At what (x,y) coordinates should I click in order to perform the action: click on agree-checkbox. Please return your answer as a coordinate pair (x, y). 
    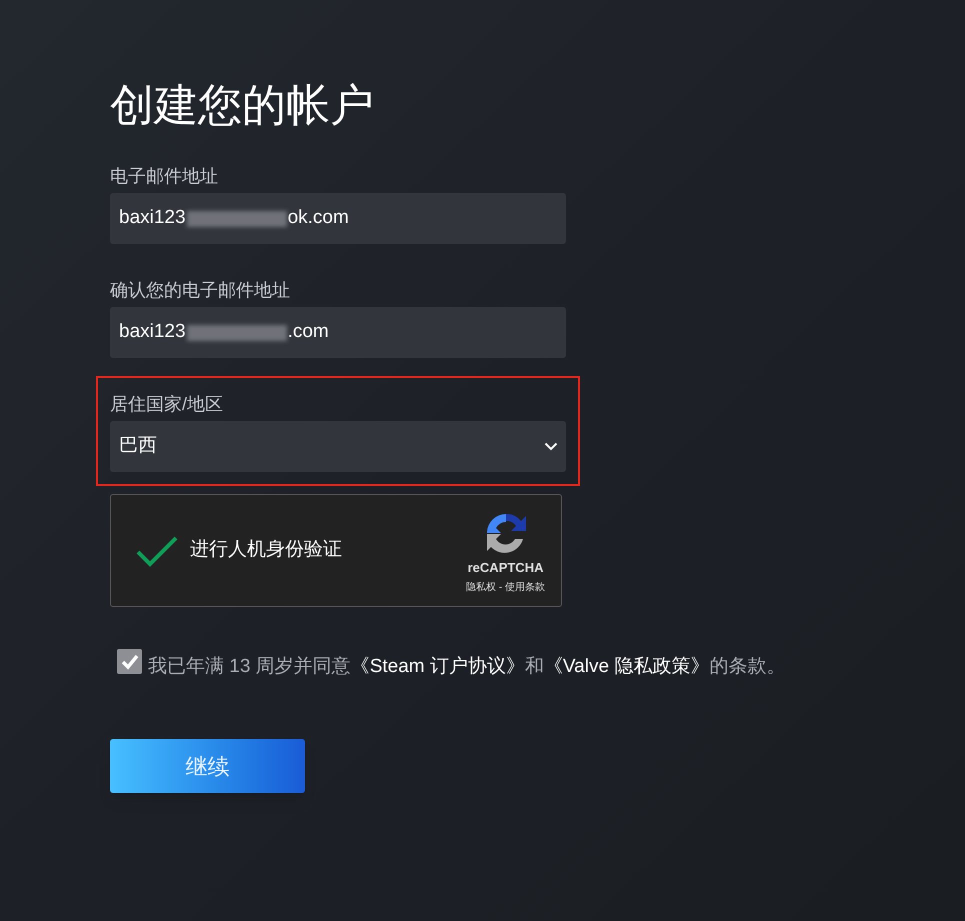
    Looking at the image, I should click on (129, 661).